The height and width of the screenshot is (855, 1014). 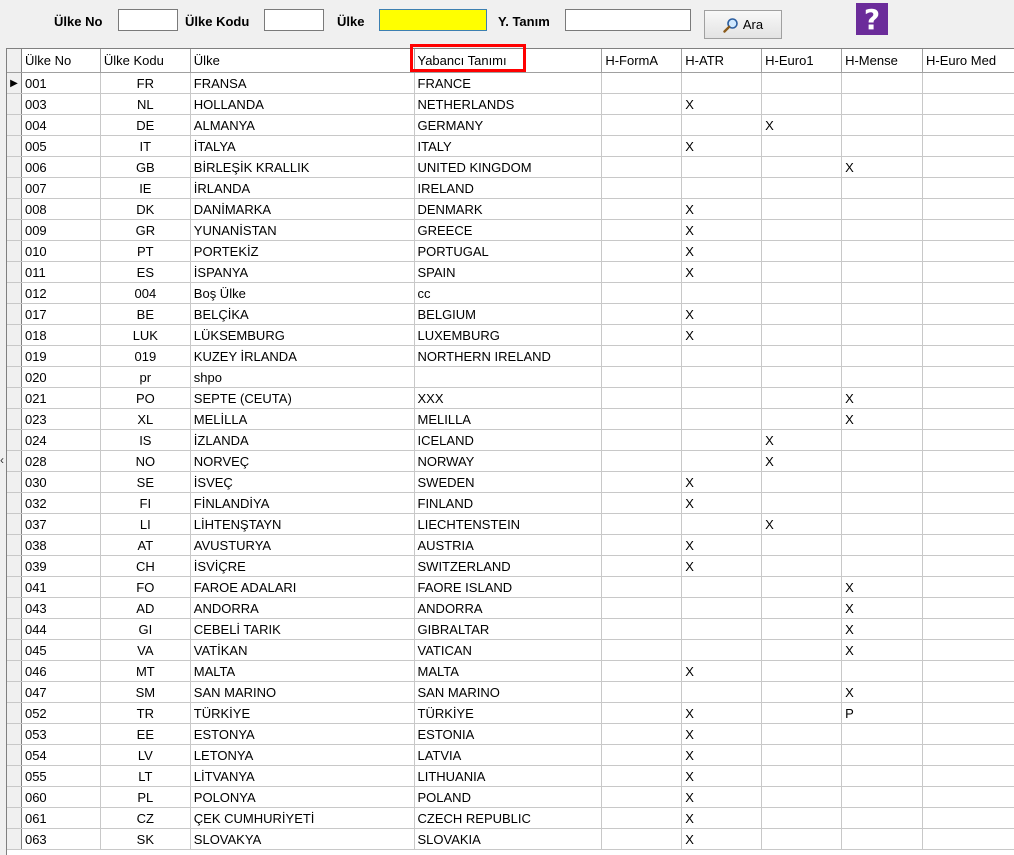 I want to click on cell-yabanci-tanimi: SAN MARINO, so click(x=508, y=692).